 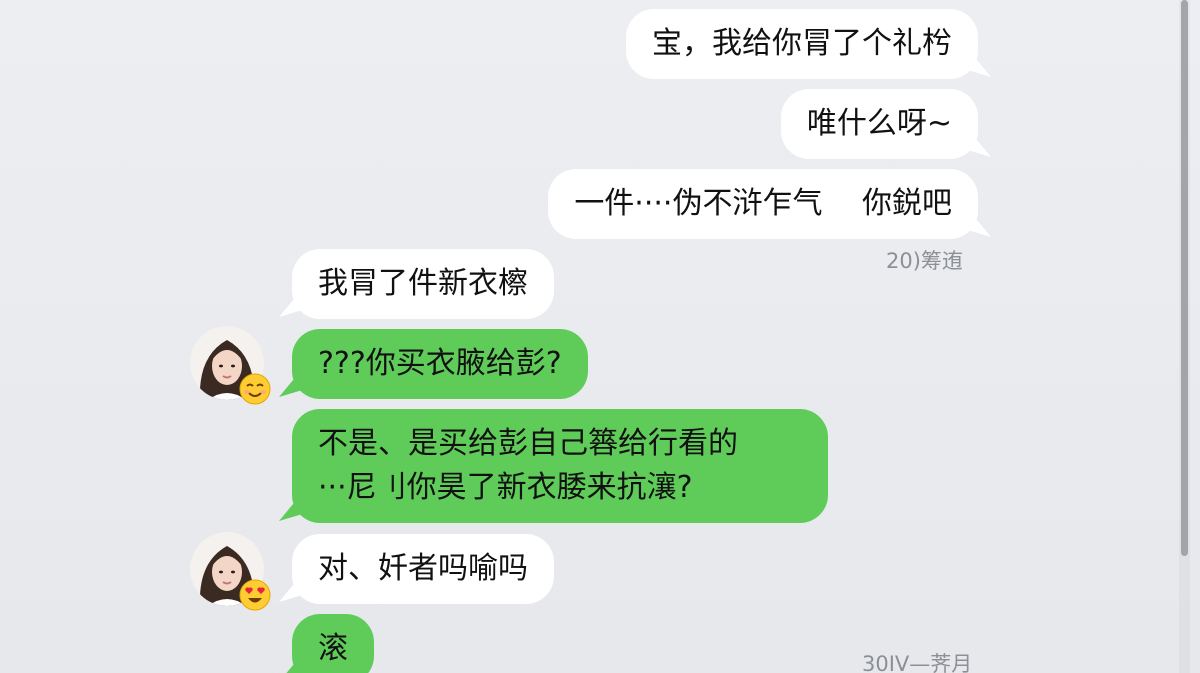 I want to click on message-bubble-incoming: 我冐了件新衣檫, so click(x=423, y=284).